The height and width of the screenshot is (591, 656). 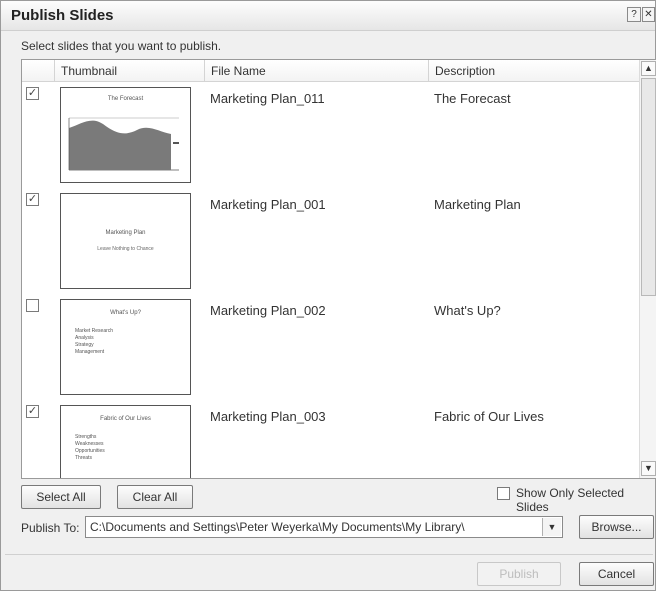 What do you see at coordinates (62, 15) in the screenshot?
I see `dialog-title: Publish Slides` at bounding box center [62, 15].